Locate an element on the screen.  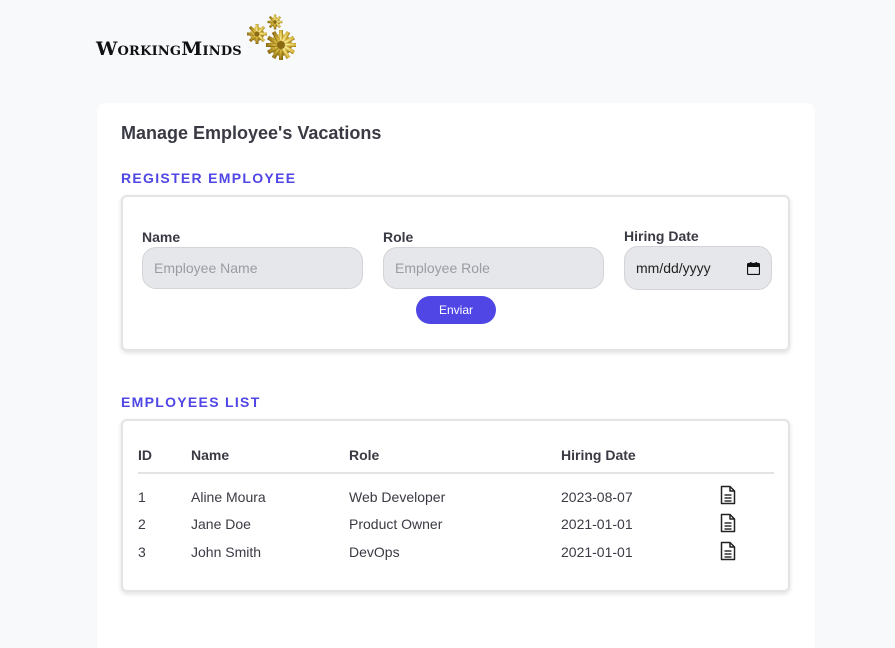
column-header-id: ID is located at coordinates (164, 458).